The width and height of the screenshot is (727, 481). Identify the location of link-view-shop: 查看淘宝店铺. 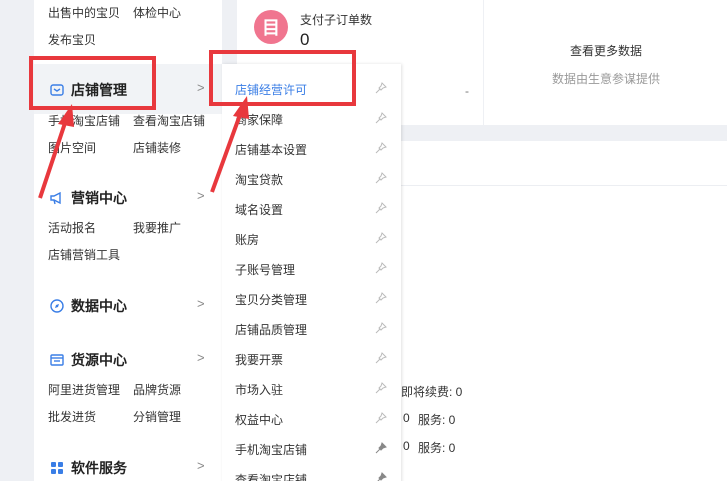
(169, 120).